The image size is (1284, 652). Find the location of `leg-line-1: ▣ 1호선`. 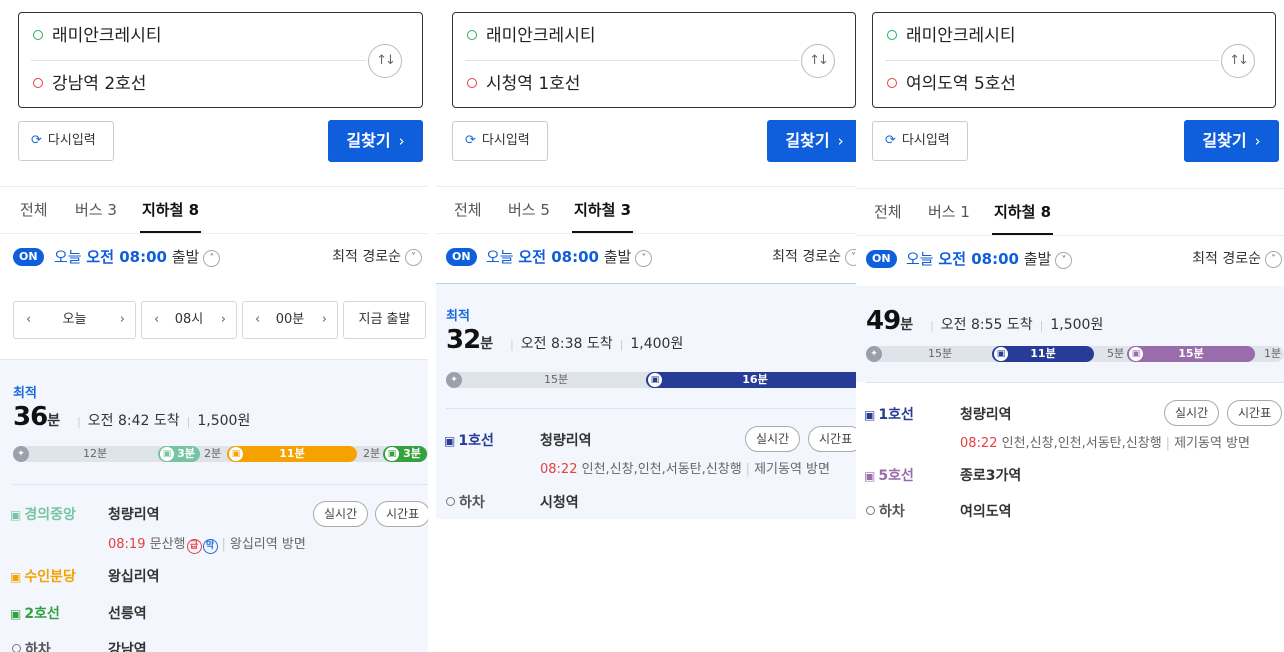

leg-line-1: ▣ 1호선 is located at coordinates (469, 441).